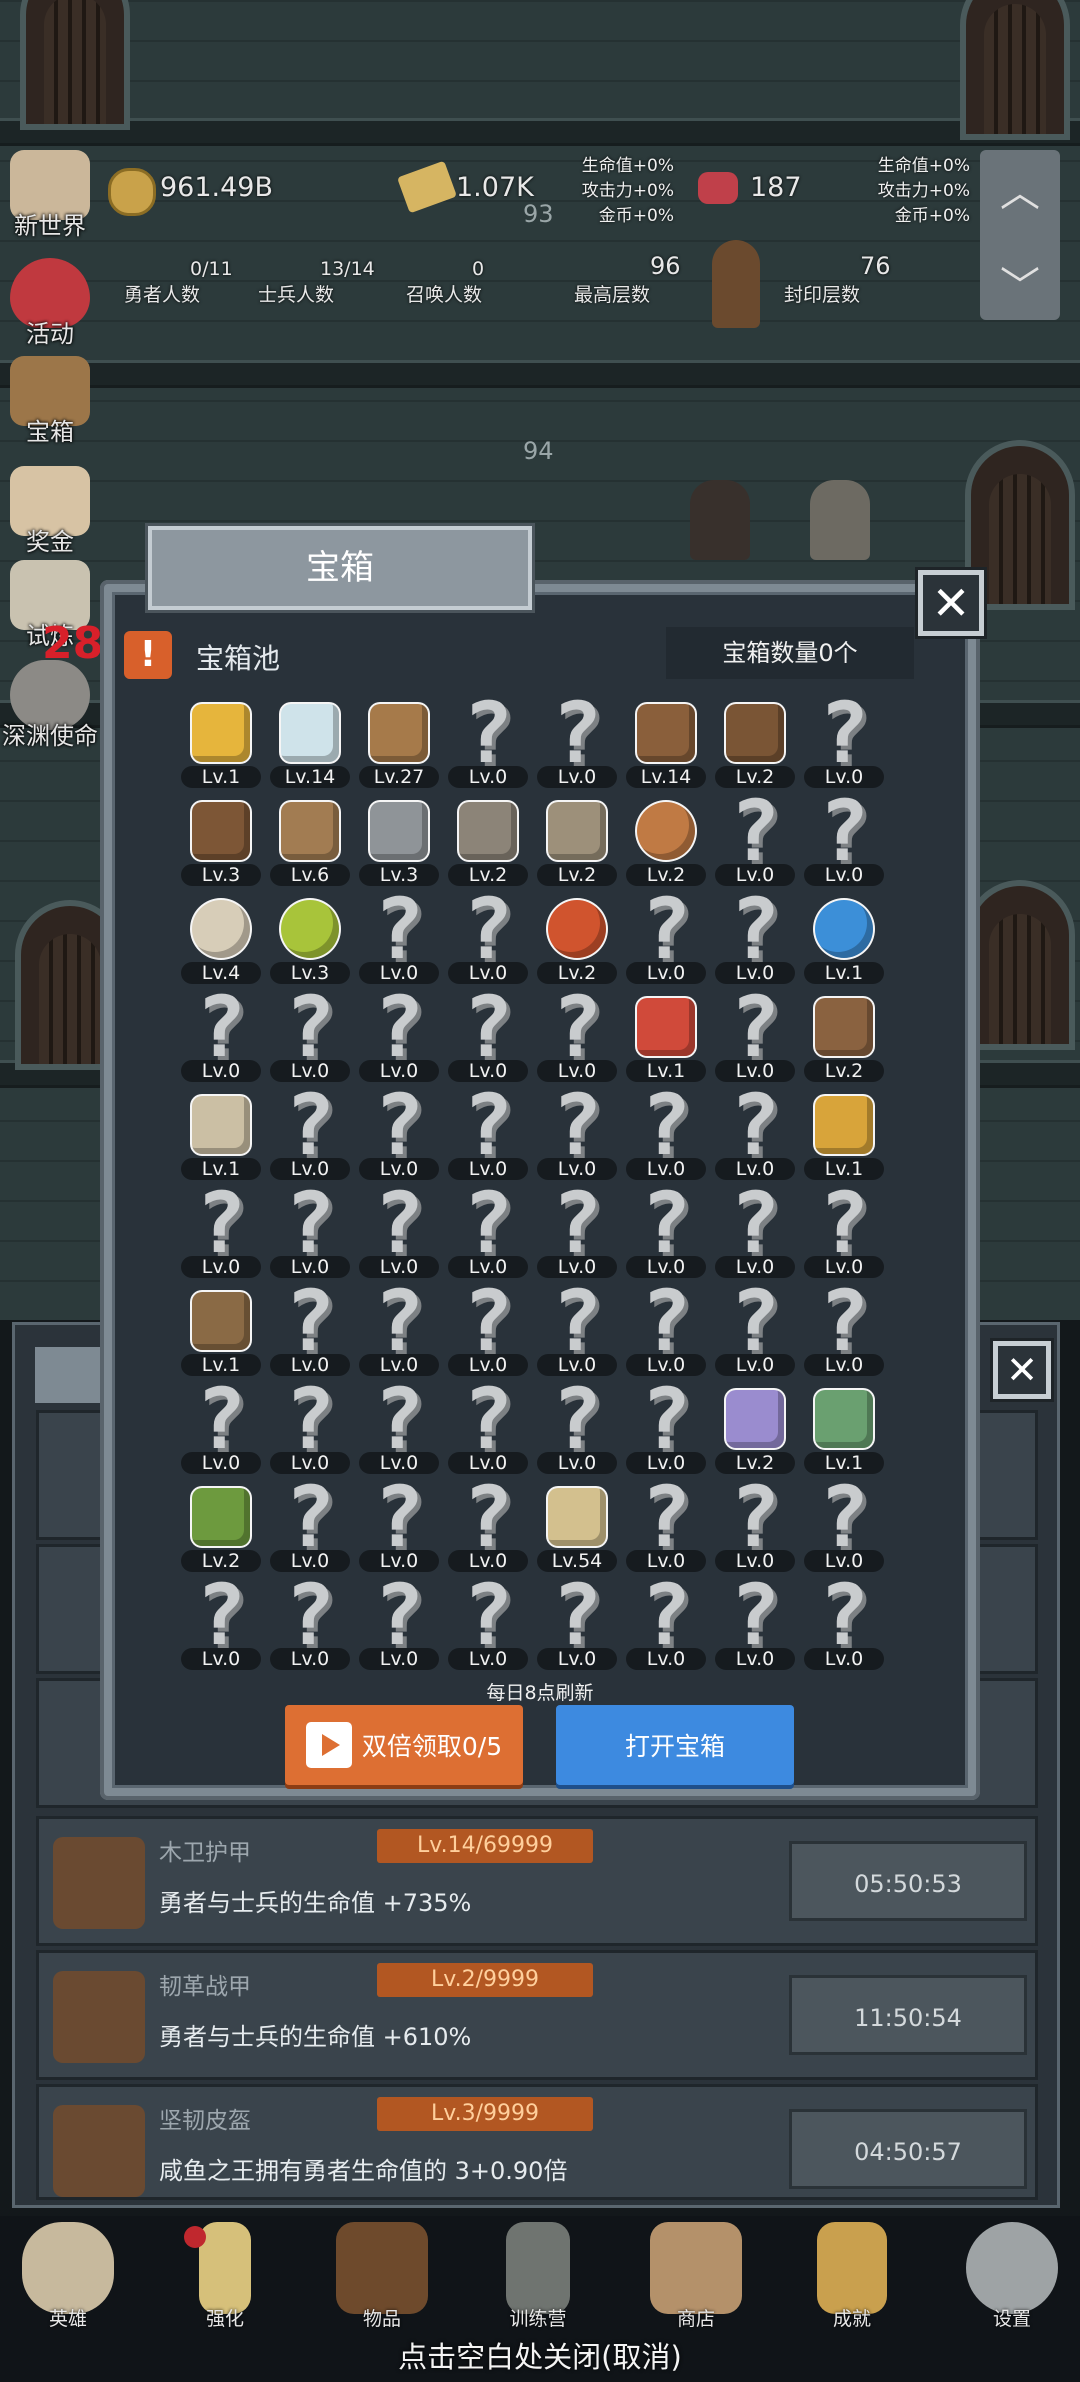  I want to click on side-bonus: 奖金, so click(50, 511).